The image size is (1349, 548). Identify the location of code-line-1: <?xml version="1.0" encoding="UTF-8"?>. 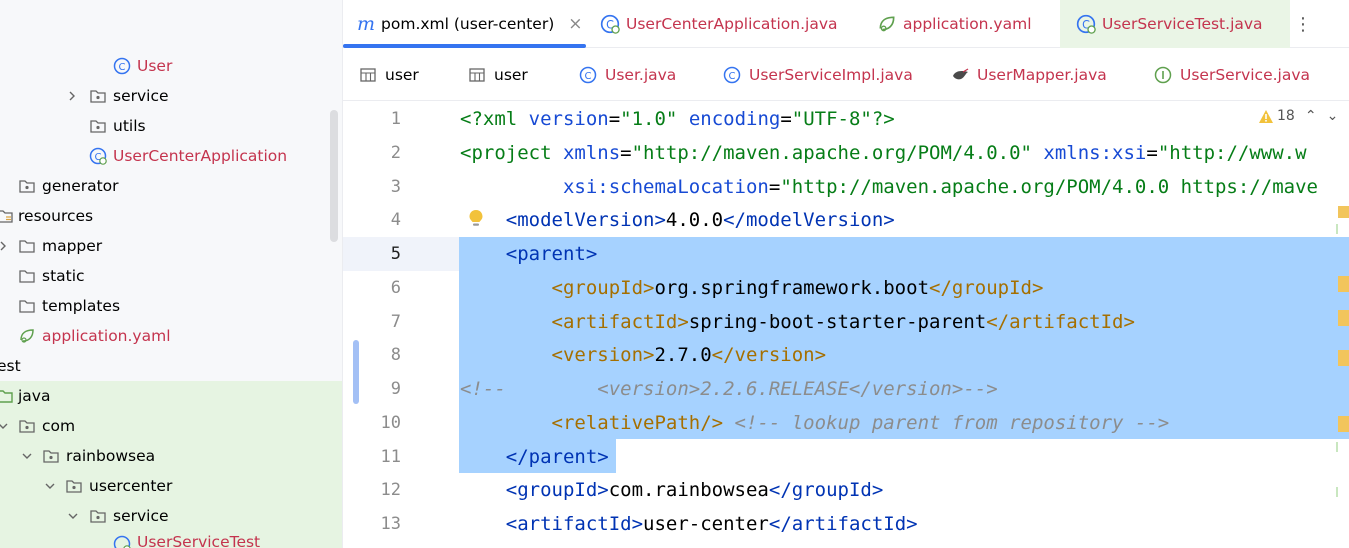
(677, 119).